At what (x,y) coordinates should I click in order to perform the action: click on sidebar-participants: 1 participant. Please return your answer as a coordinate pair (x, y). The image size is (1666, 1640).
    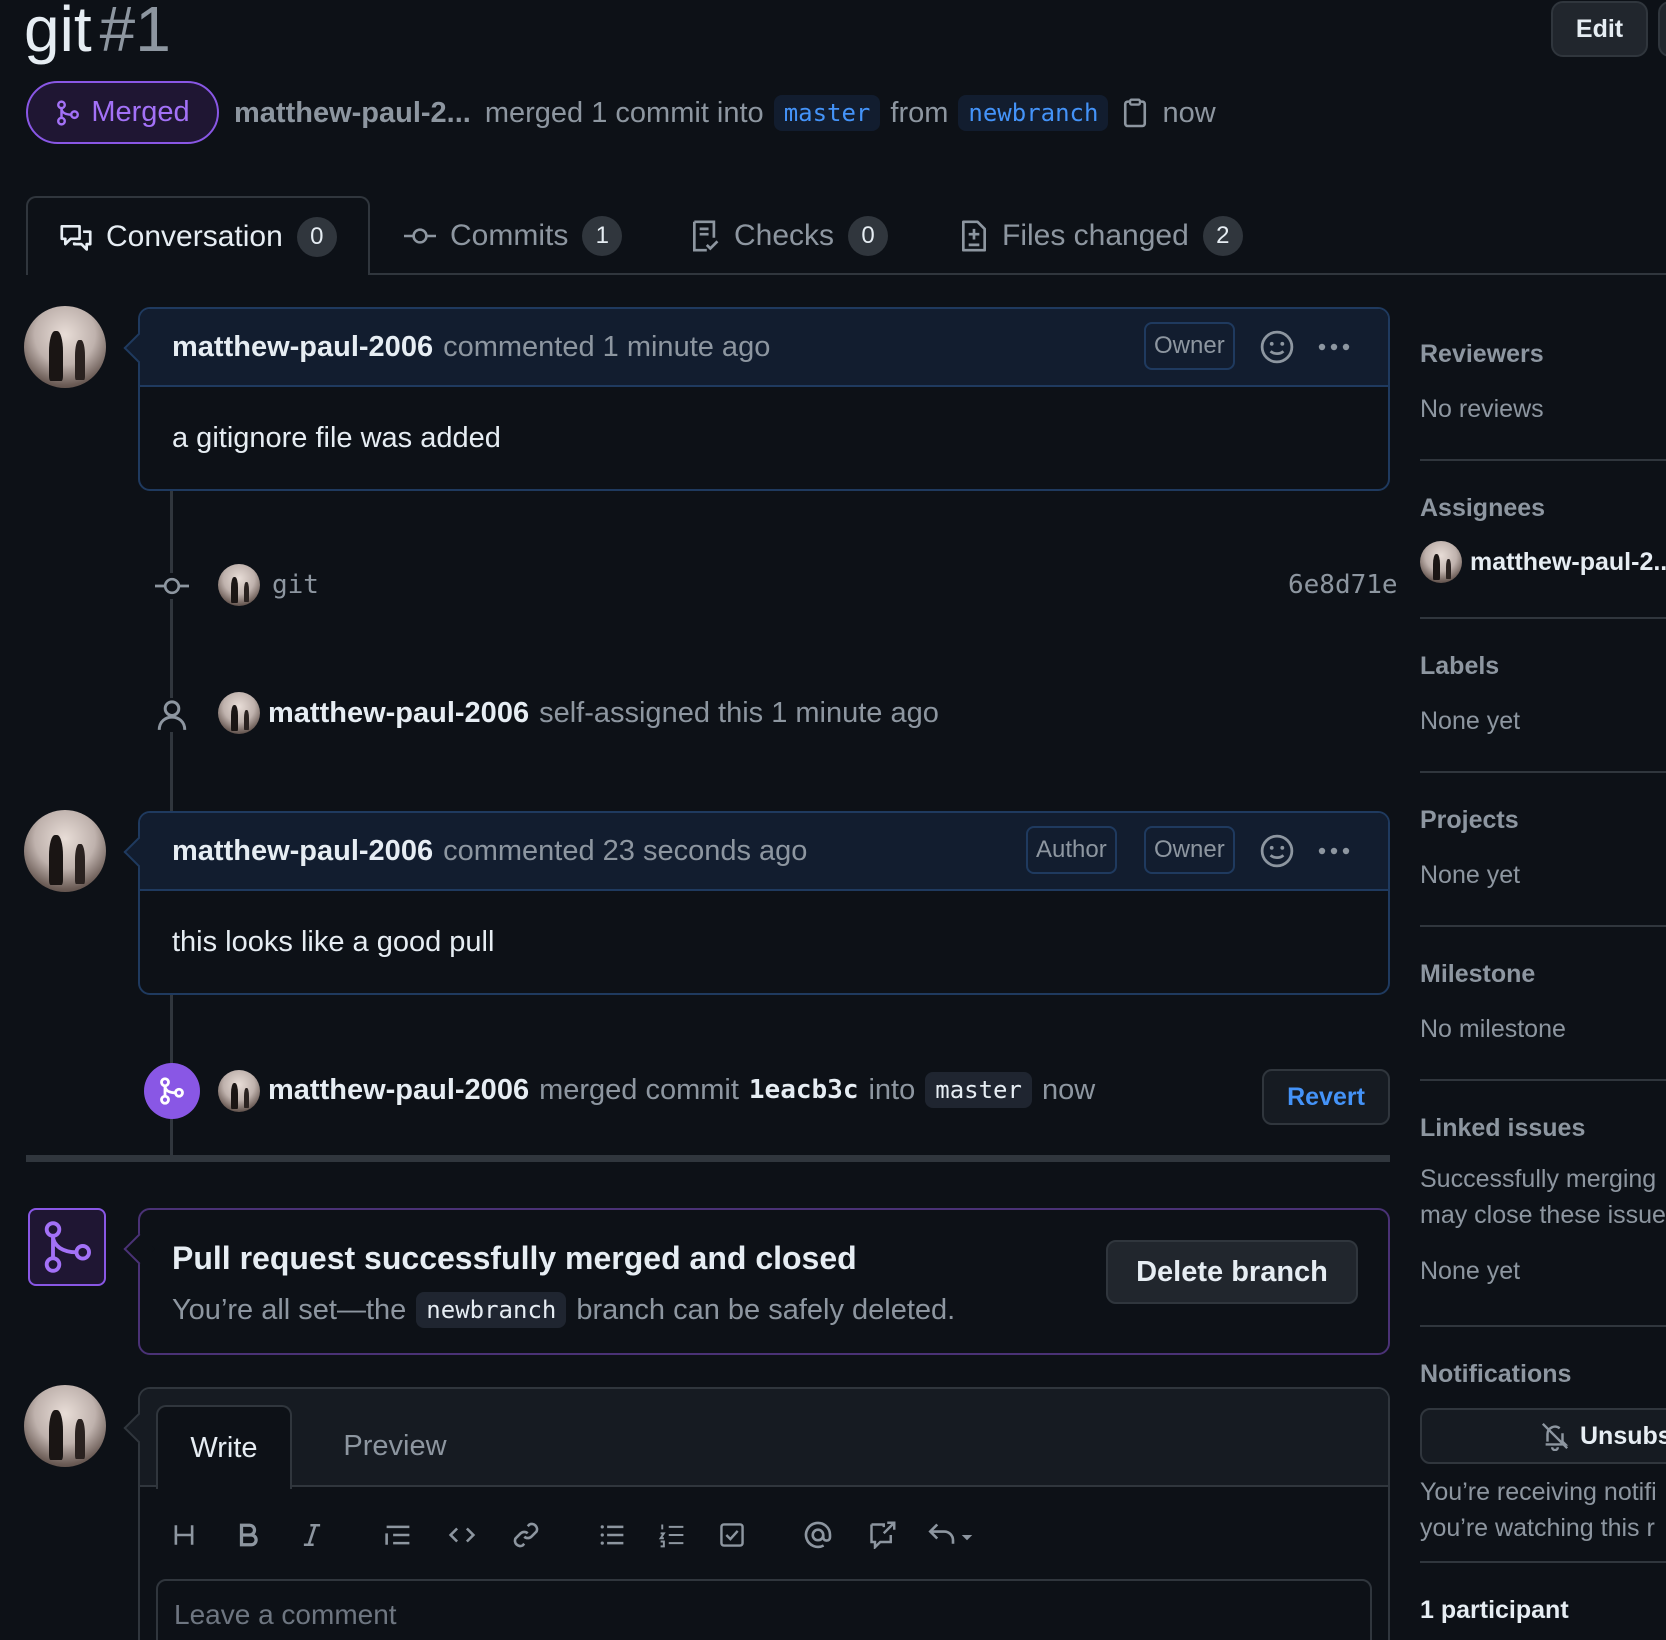
    Looking at the image, I should click on (1543, 1610).